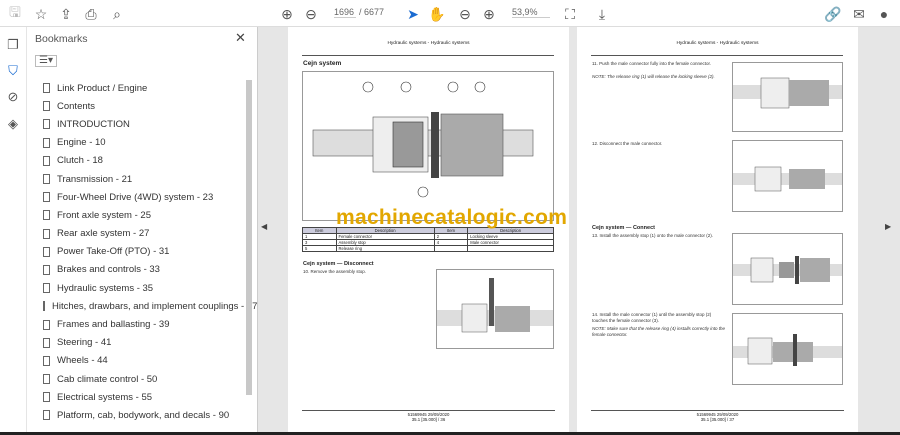 Image resolution: width=900 pixels, height=435 pixels. What do you see at coordinates (13, 45) in the screenshot?
I see `pages-icon: ❐` at bounding box center [13, 45].